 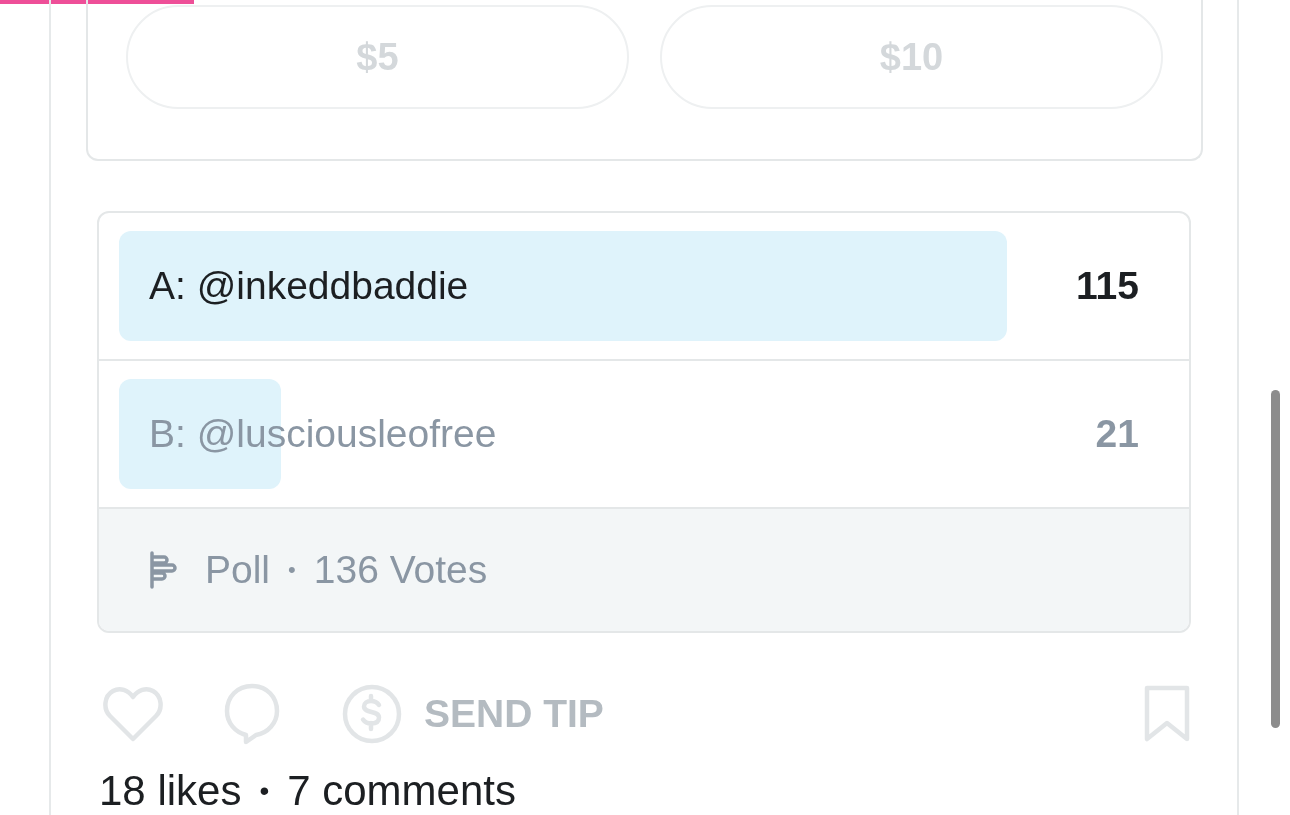 What do you see at coordinates (238, 570) in the screenshot?
I see `poll-type-label: Poll` at bounding box center [238, 570].